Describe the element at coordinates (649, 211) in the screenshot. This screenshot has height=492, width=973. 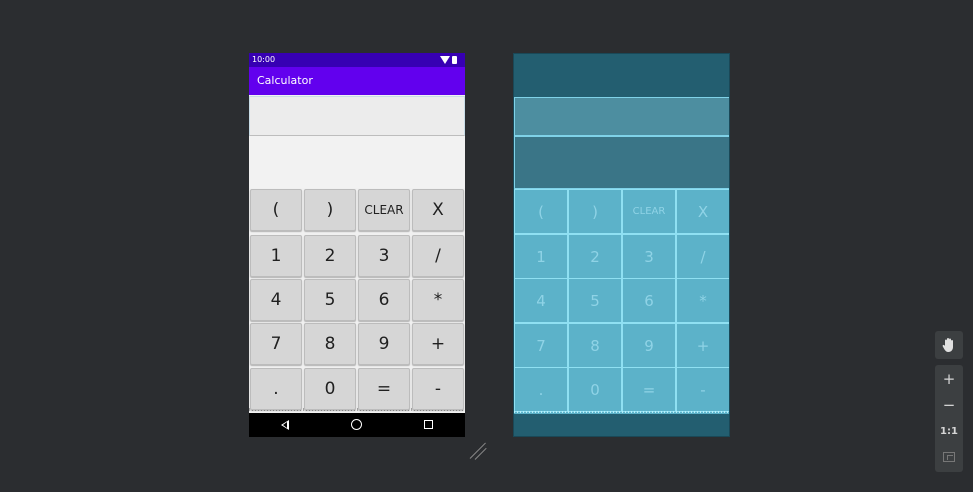
I see `blueprint-key: CLEAR` at that location.